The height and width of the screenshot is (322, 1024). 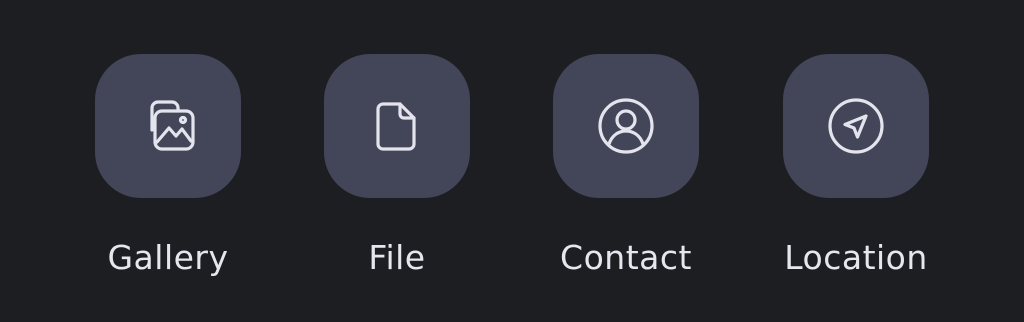 I want to click on gallery-option: Gallery, so click(x=168, y=169).